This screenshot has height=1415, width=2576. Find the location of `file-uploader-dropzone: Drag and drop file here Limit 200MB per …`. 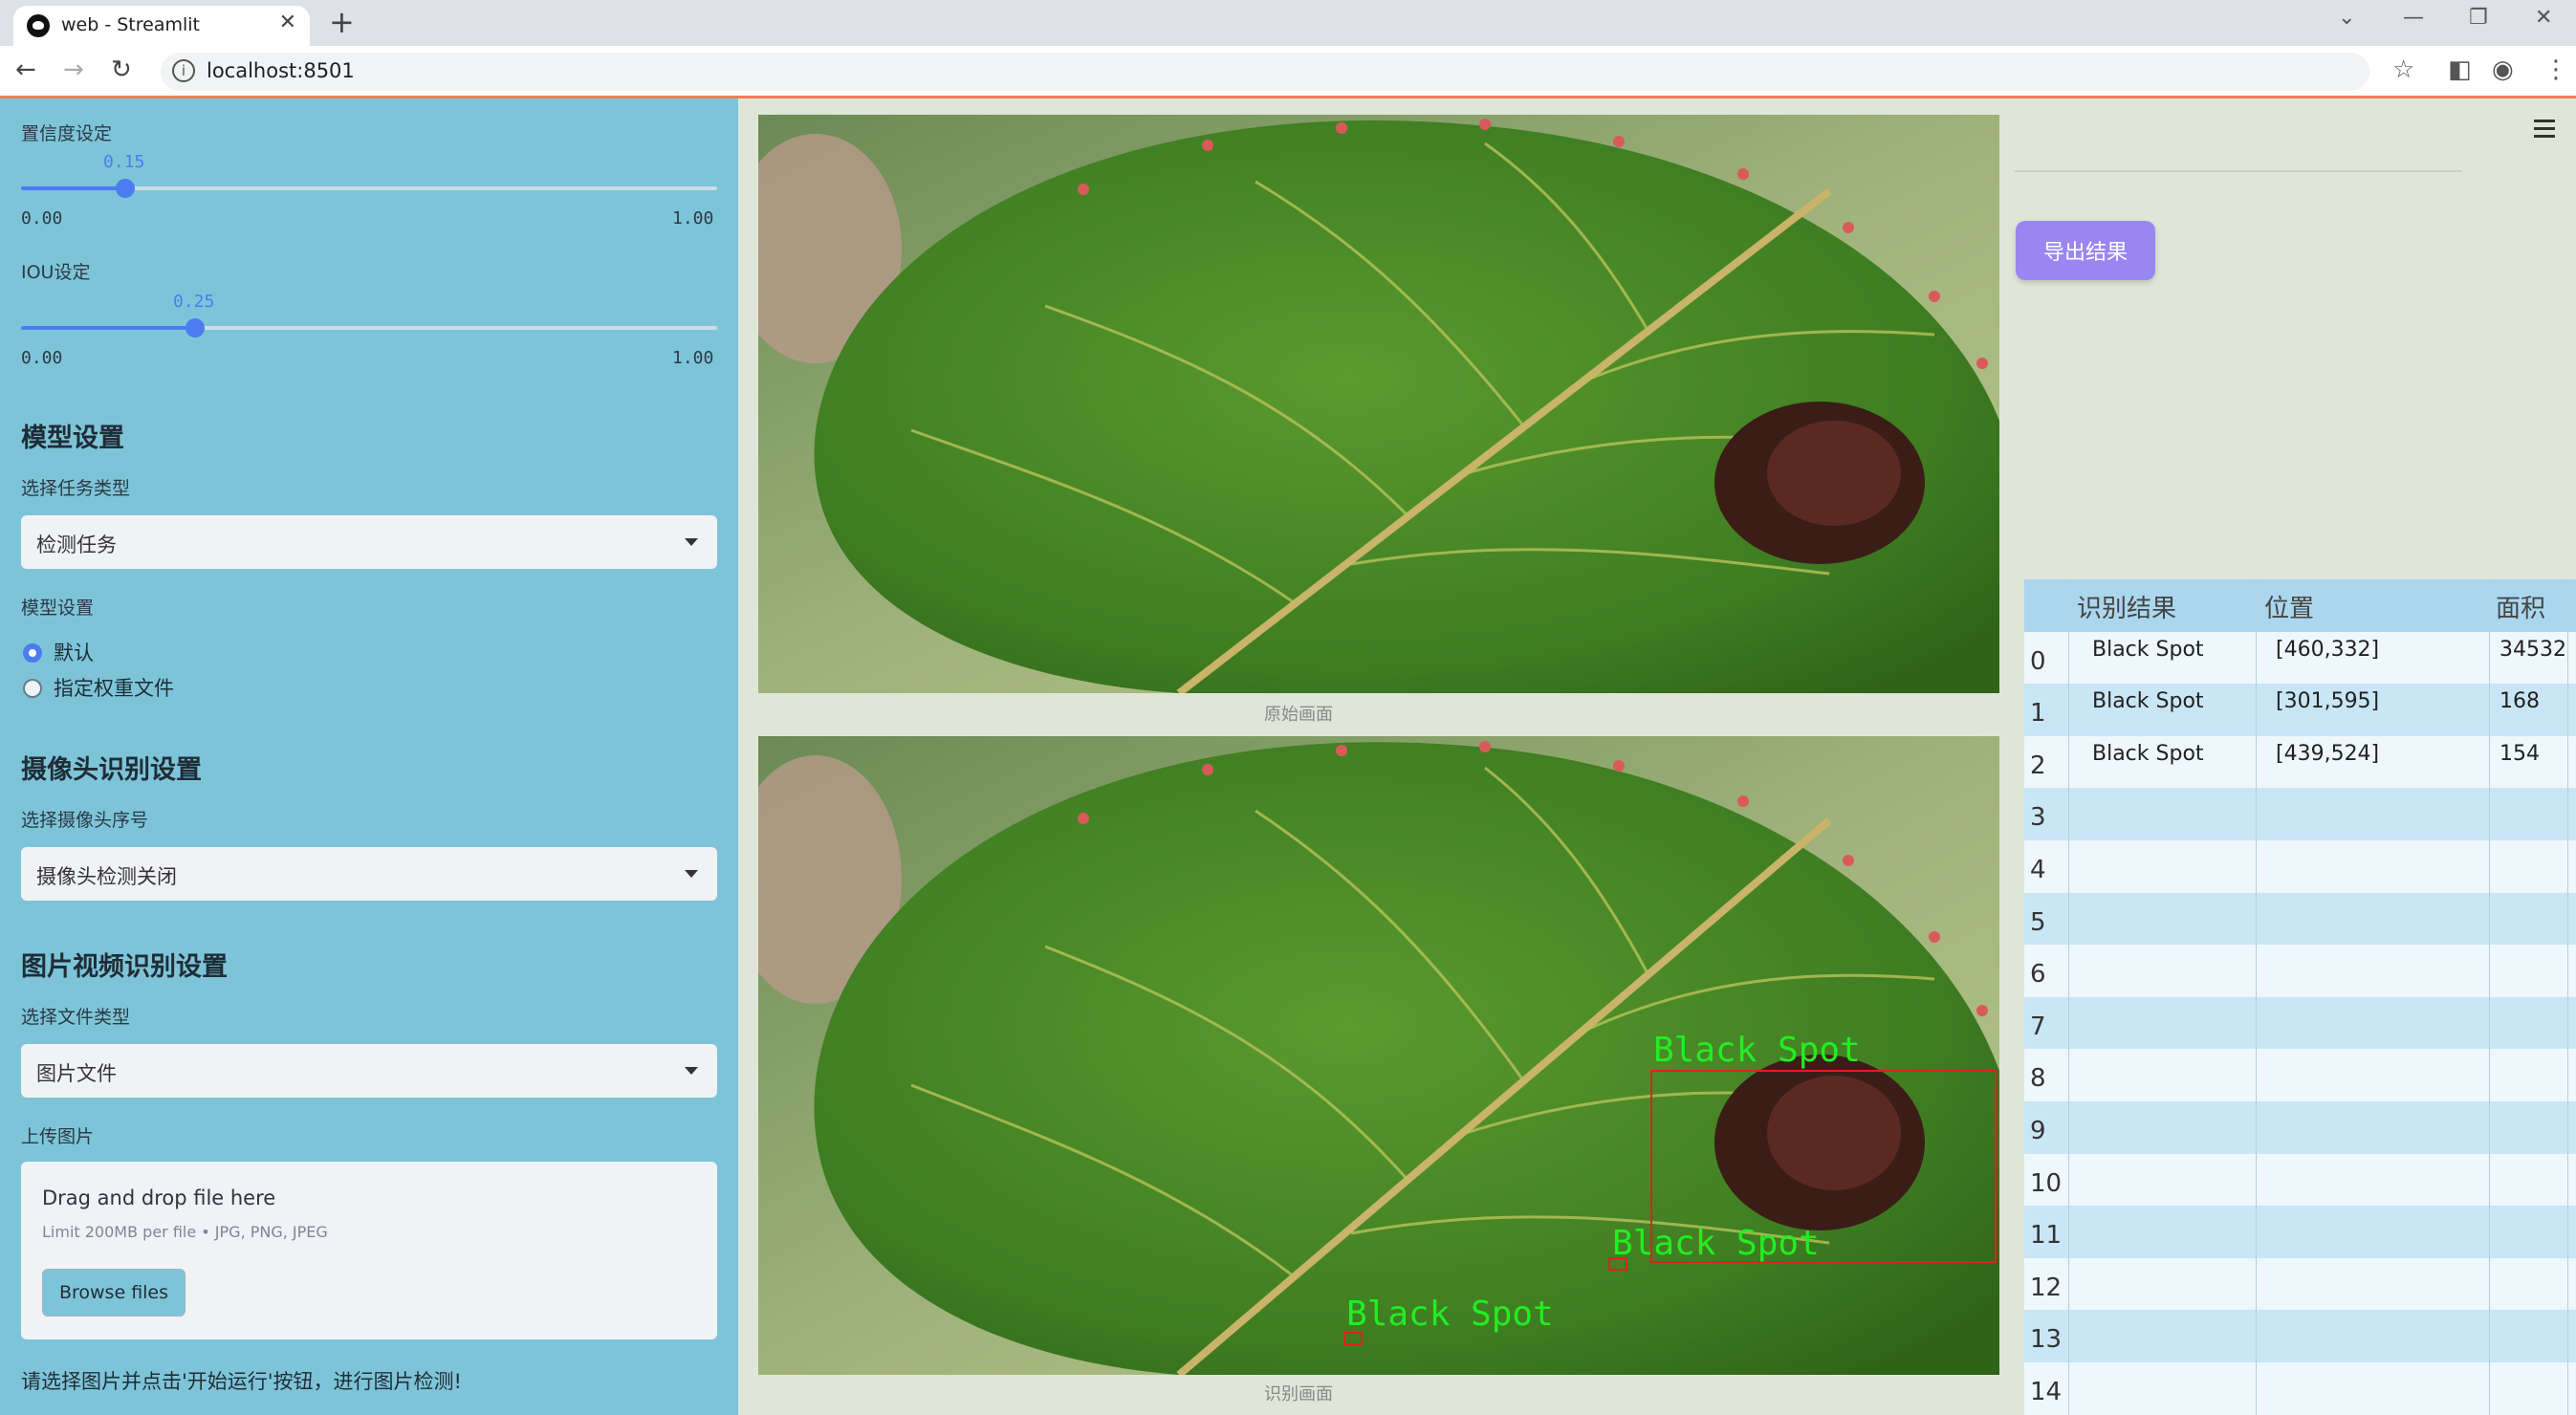

file-uploader-dropzone: Drag and drop file here Limit 200MB per … is located at coordinates (369, 1250).